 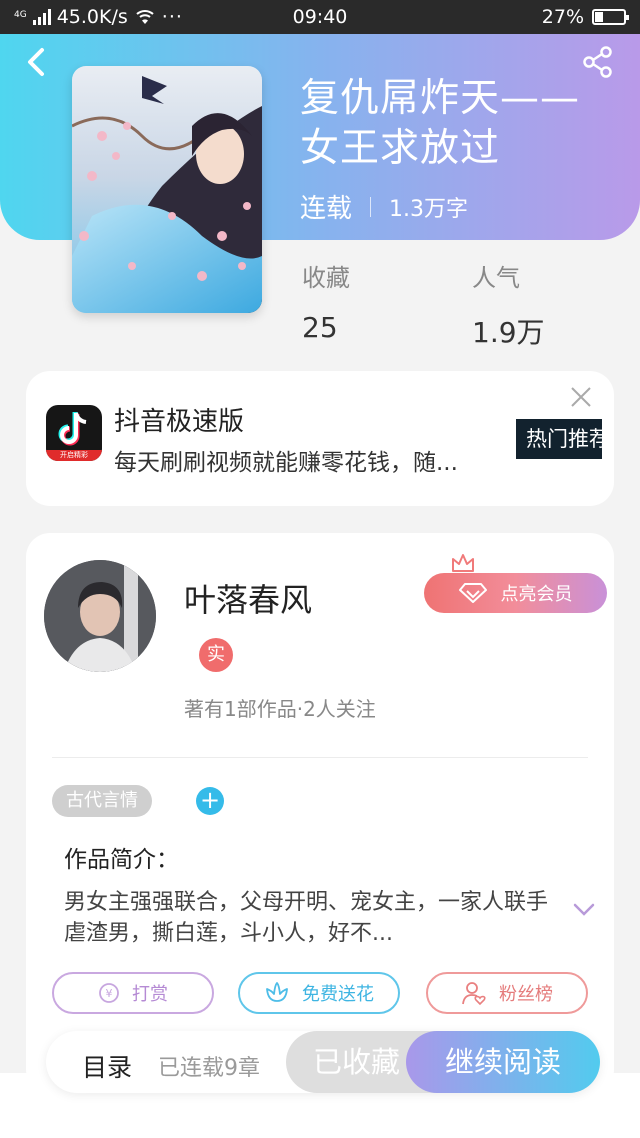 What do you see at coordinates (320, 757) in the screenshot?
I see `divider` at bounding box center [320, 757].